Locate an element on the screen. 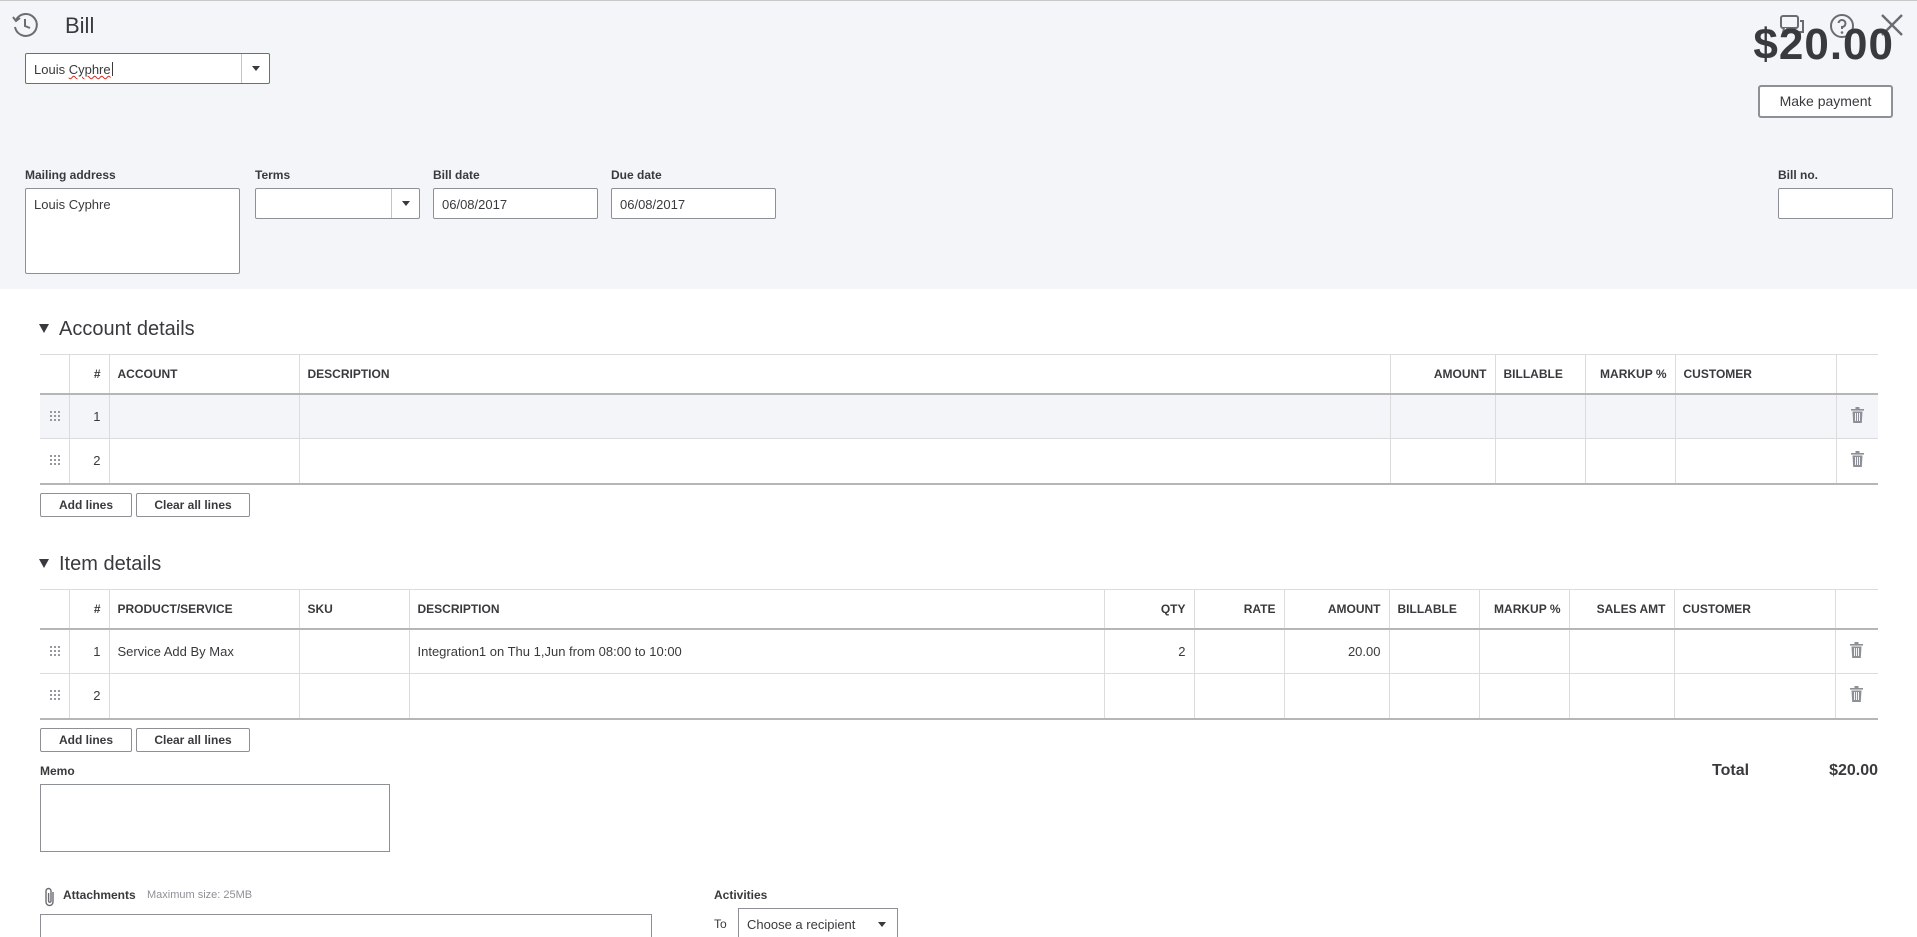 The width and height of the screenshot is (1917, 937). cell-qty: 2 is located at coordinates (1149, 651).